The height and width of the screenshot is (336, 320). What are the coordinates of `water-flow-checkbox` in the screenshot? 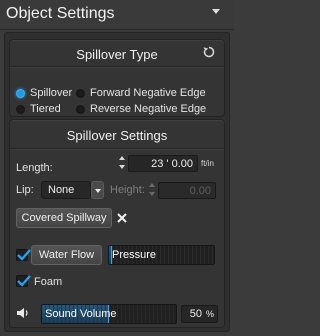 It's located at (23, 255).